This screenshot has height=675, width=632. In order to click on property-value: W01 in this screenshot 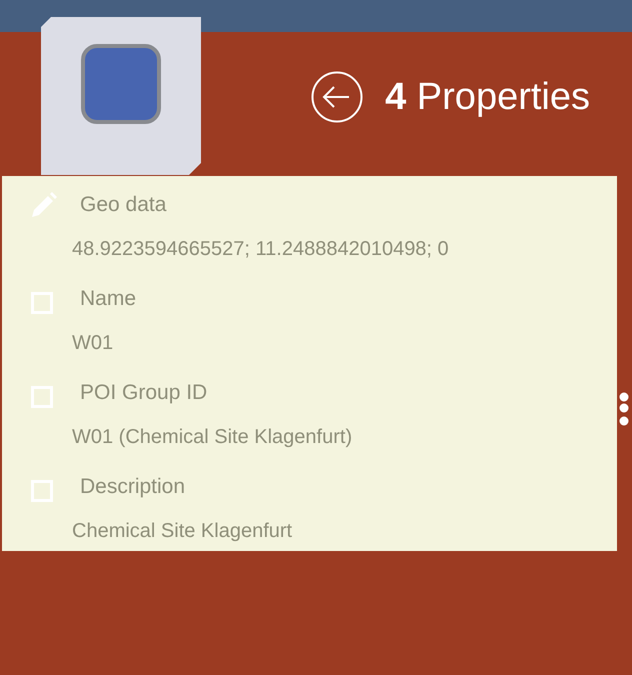, I will do `click(92, 343)`.